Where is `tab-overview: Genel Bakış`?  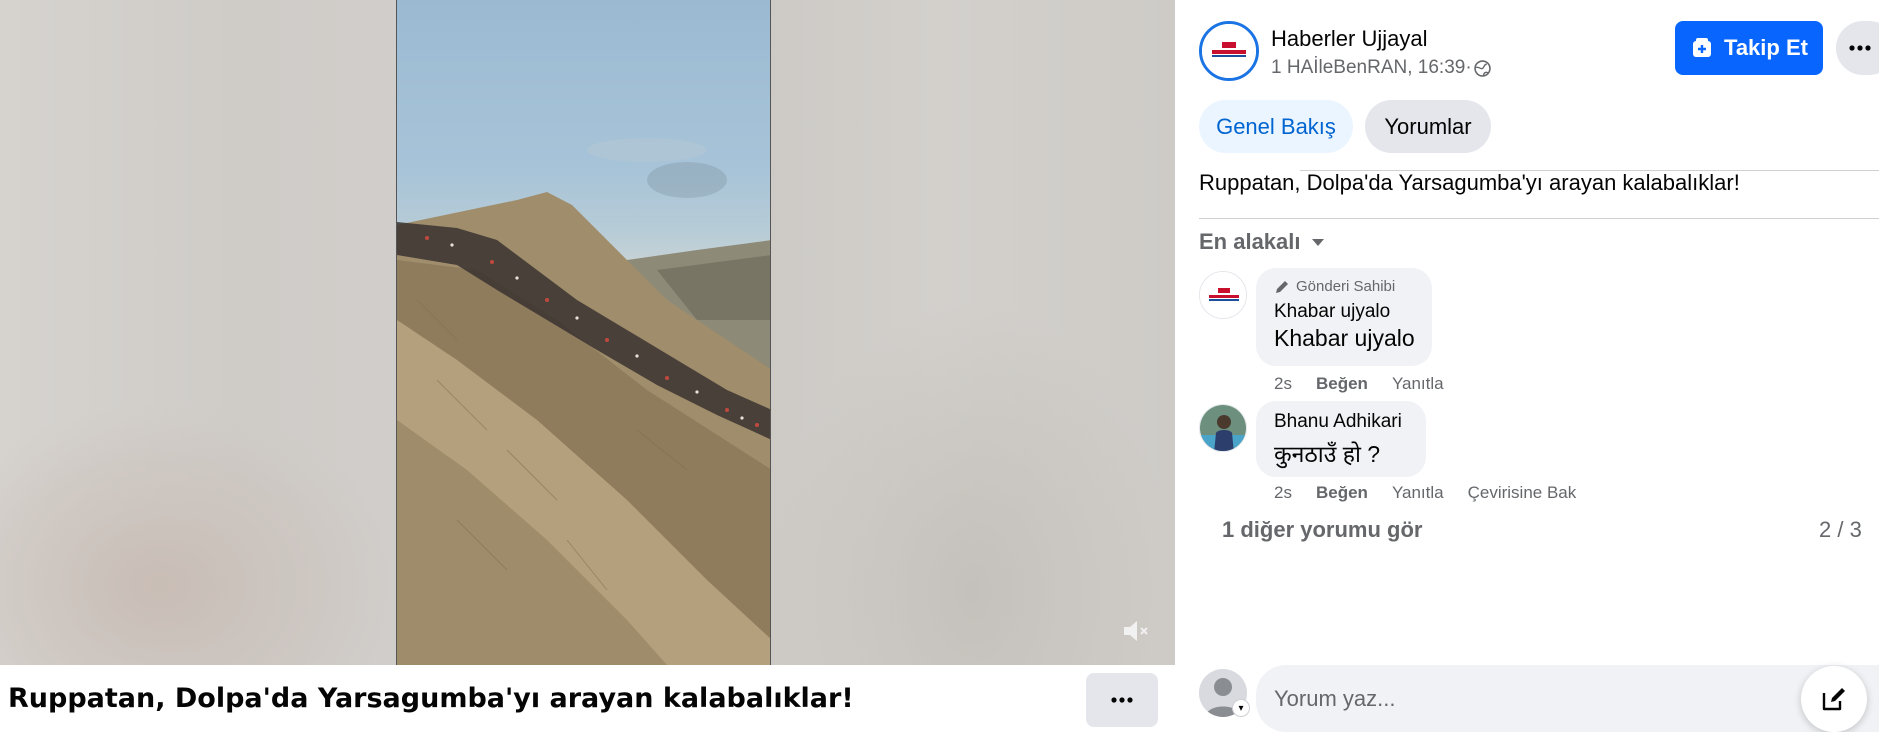
tab-overview: Genel Bakış is located at coordinates (1276, 126).